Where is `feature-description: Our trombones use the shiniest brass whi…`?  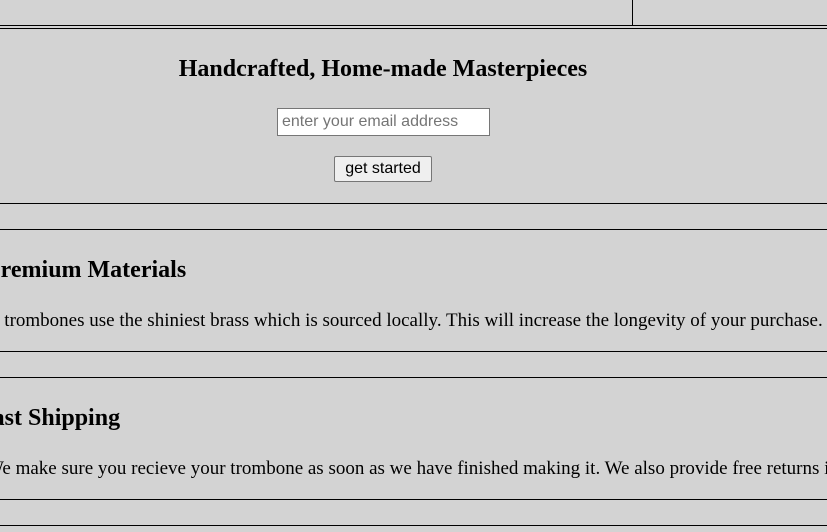 feature-description: Our trombones use the shiniest brass whi… is located at coordinates (411, 320).